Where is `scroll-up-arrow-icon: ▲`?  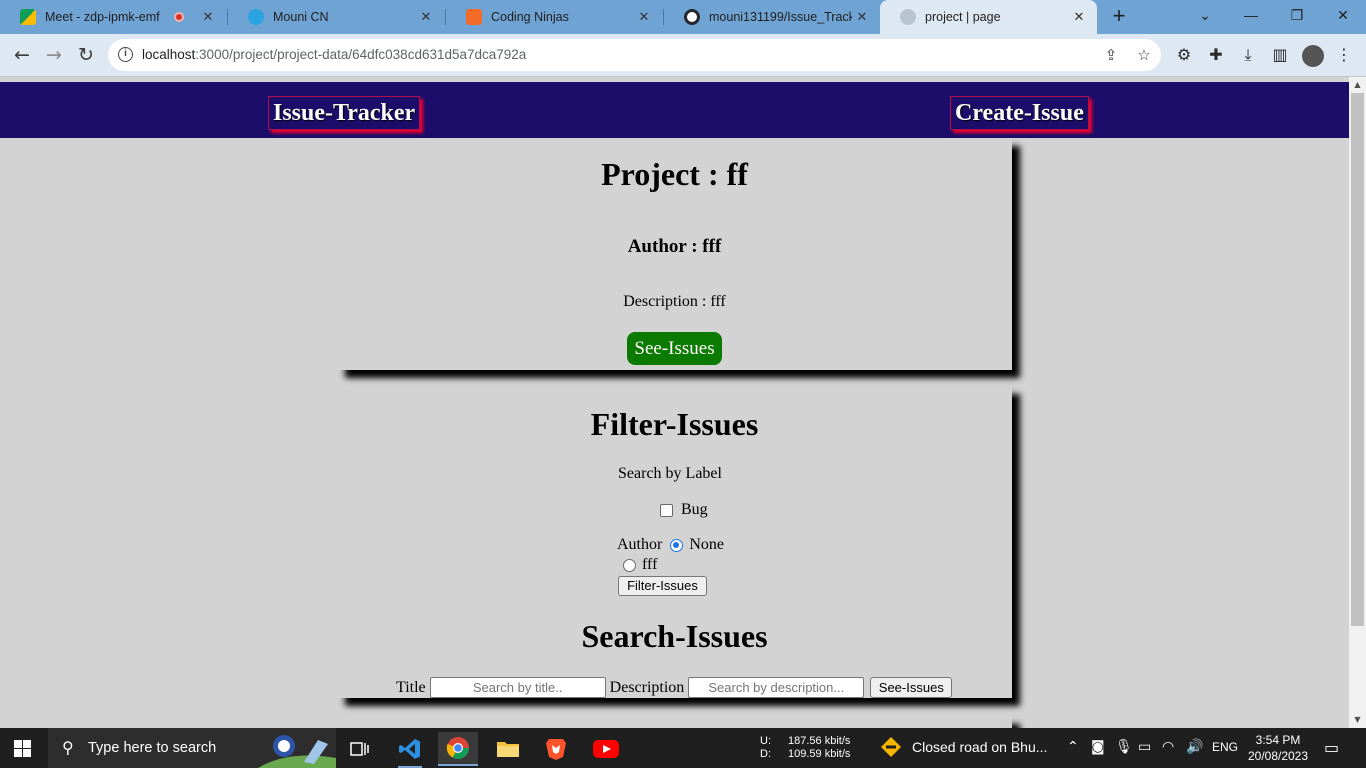 scroll-up-arrow-icon: ▲ is located at coordinates (1357, 85).